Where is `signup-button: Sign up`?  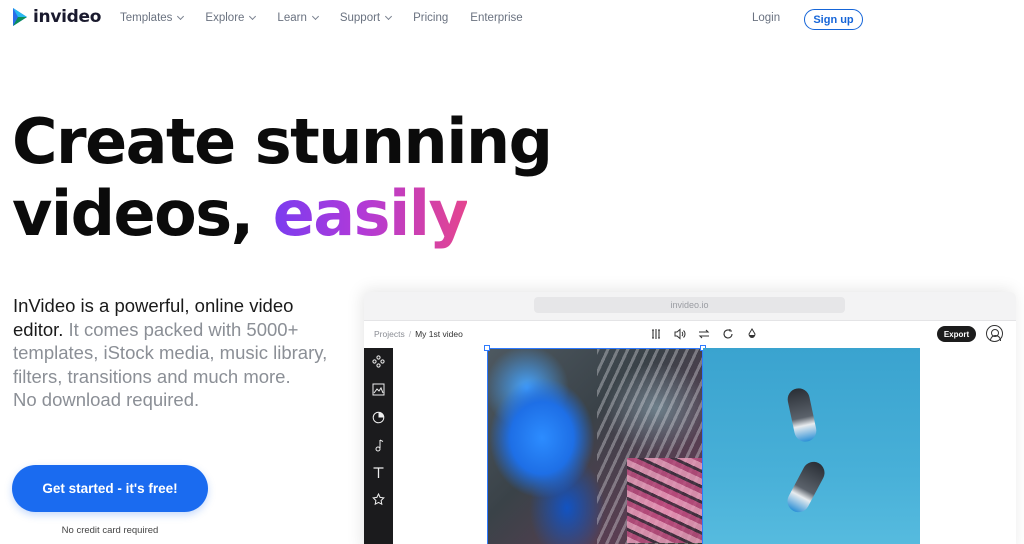
signup-button: Sign up is located at coordinates (833, 19).